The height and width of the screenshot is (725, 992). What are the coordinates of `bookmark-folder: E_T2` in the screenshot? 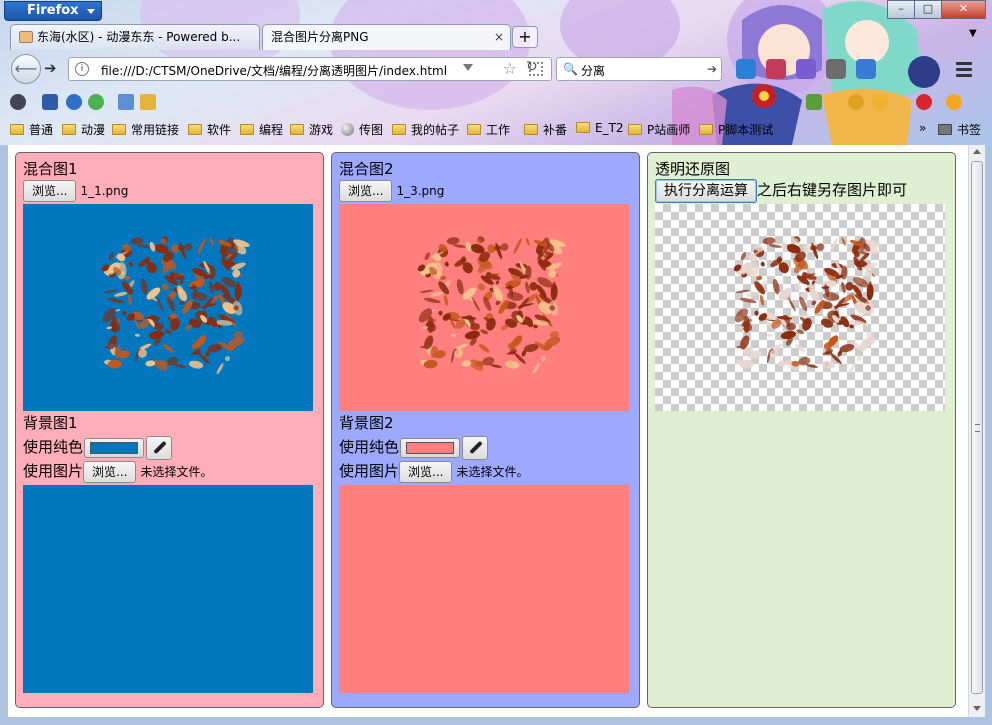 It's located at (600, 128).